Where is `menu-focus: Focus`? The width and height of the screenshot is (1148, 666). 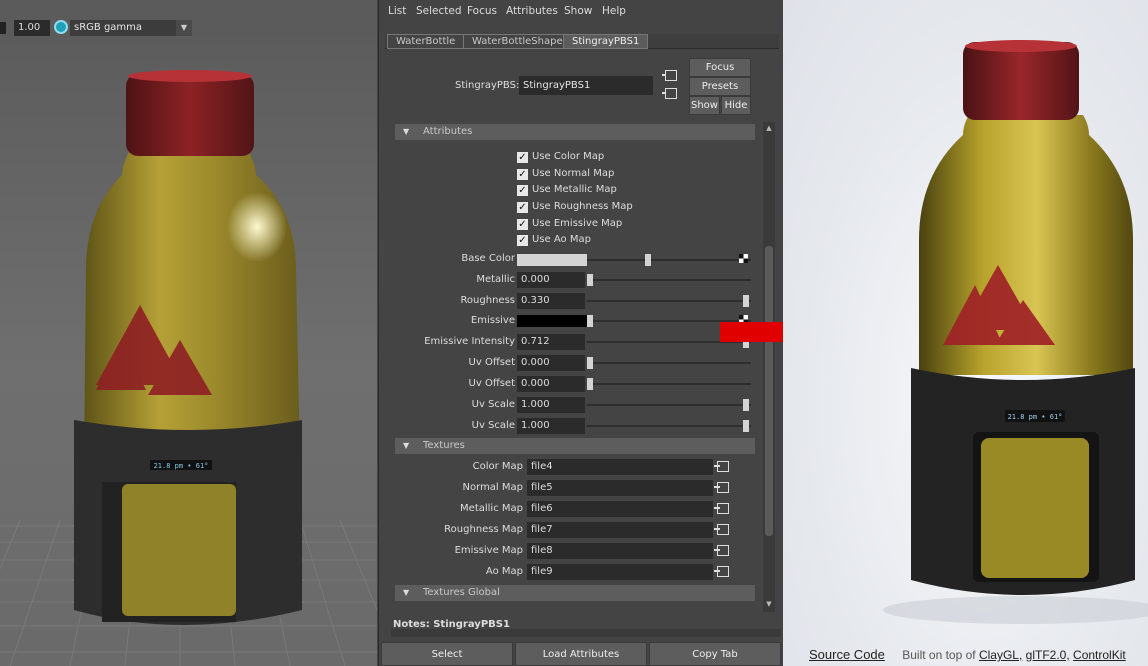
menu-focus: Focus is located at coordinates (482, 11).